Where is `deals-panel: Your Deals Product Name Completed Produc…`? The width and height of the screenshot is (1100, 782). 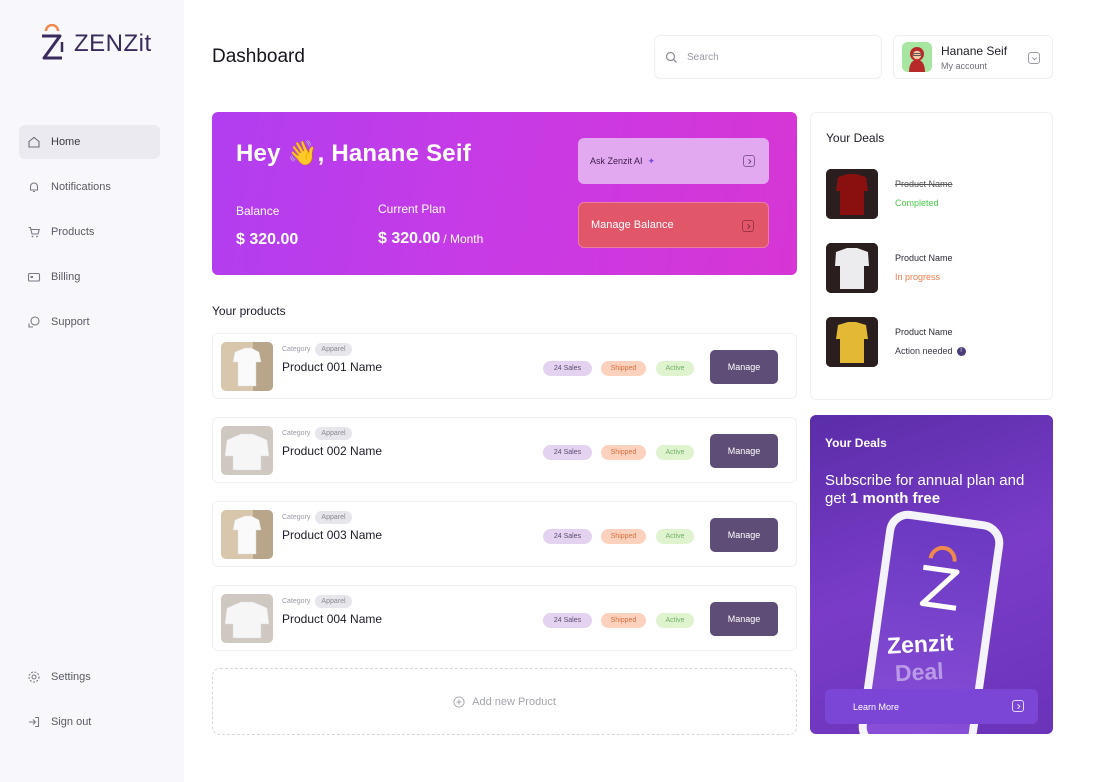 deals-panel: Your Deals Product Name Completed Produc… is located at coordinates (931, 256).